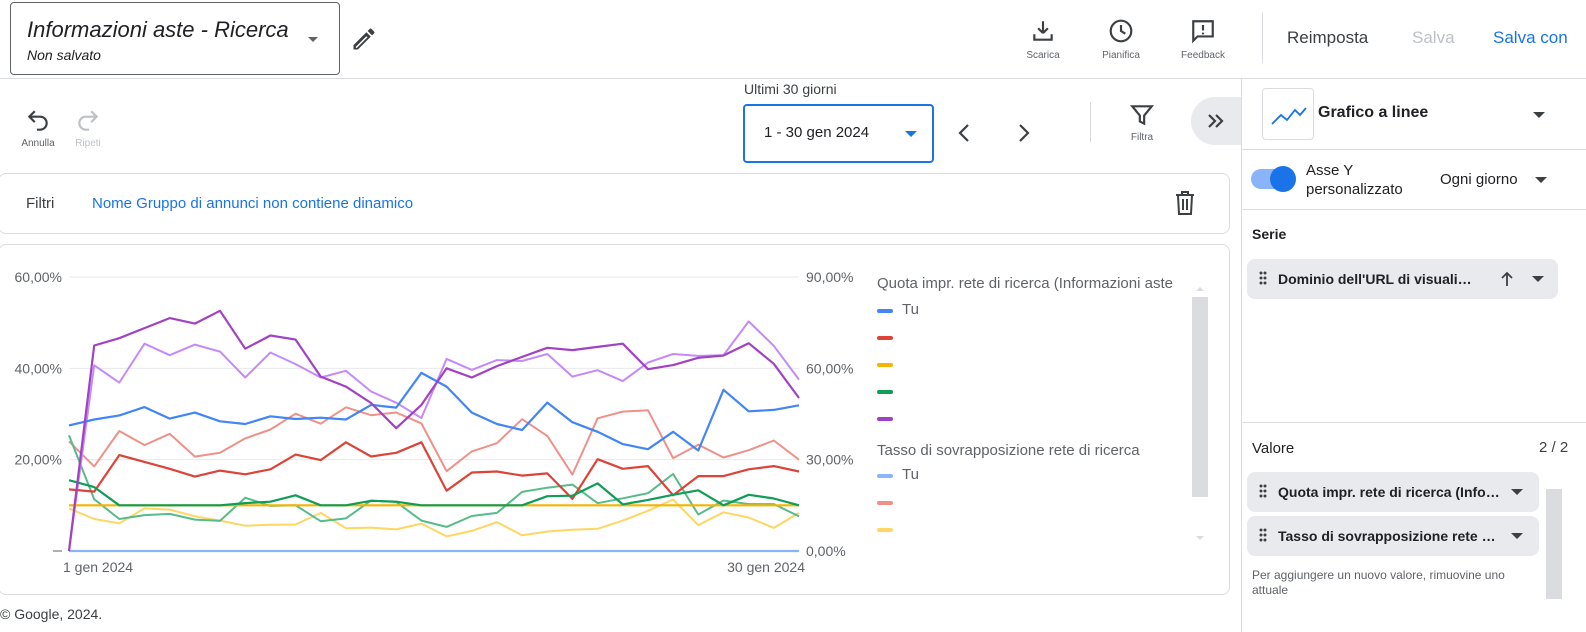 This screenshot has width=1586, height=632. I want to click on y-left-tick-label: 20,00%, so click(38, 460).